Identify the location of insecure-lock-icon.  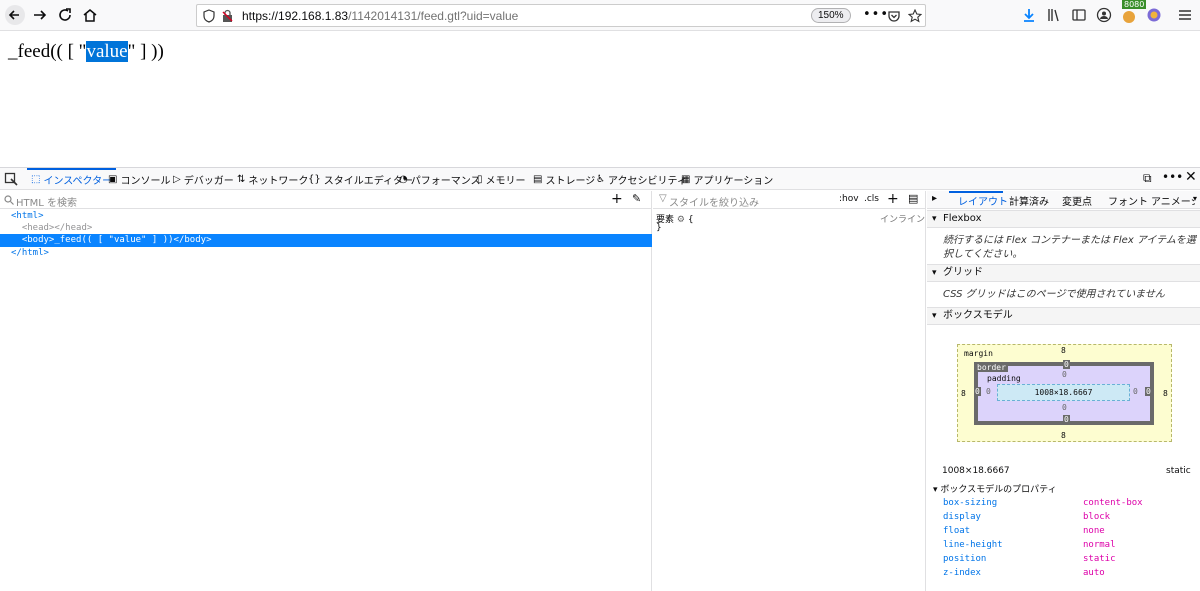
(228, 16).